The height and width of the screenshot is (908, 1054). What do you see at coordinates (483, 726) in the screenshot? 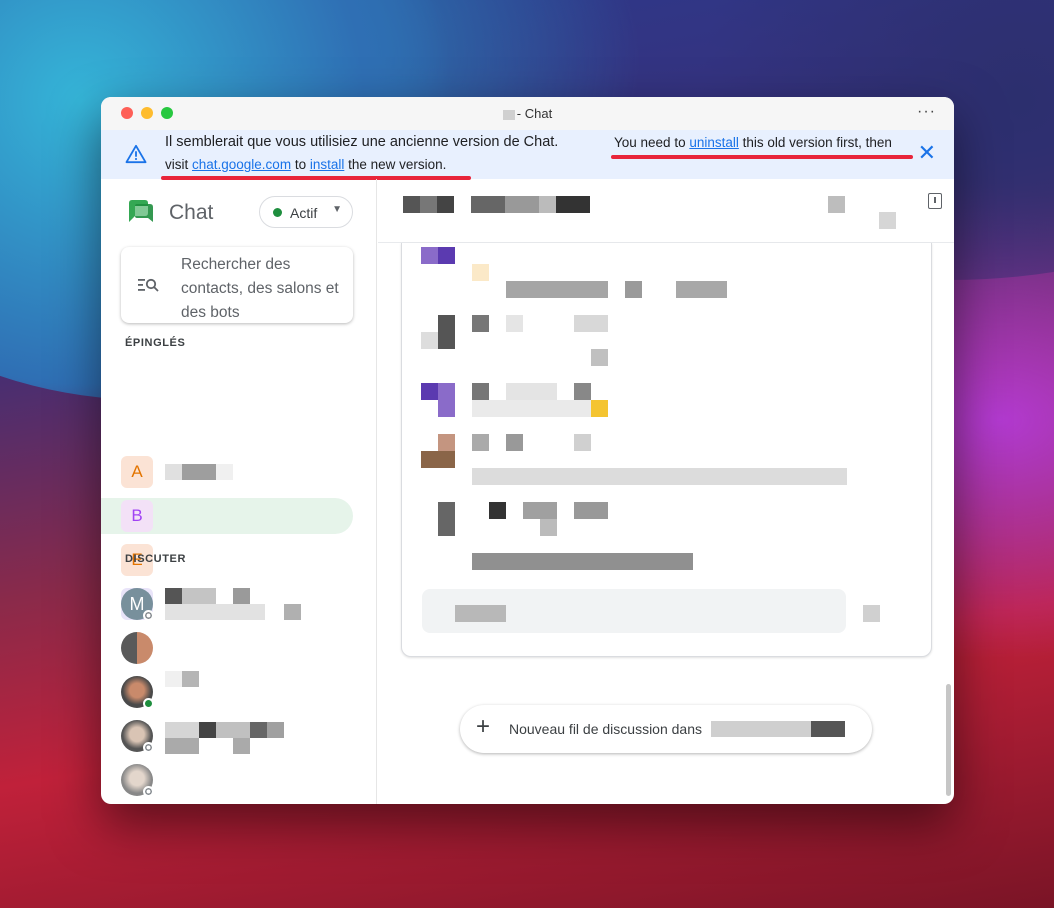
I see `plus-icon: +` at bounding box center [483, 726].